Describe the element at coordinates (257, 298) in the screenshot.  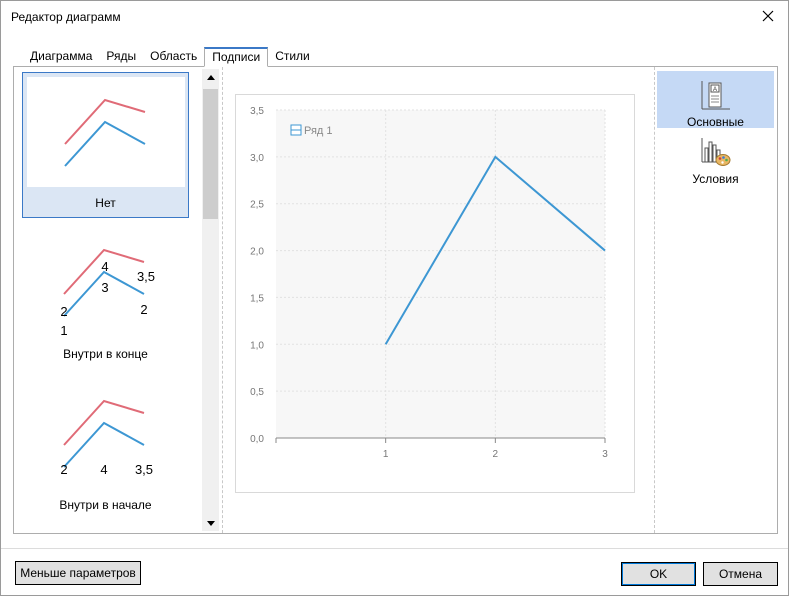
I see `y-tick-label: 1,5` at that location.